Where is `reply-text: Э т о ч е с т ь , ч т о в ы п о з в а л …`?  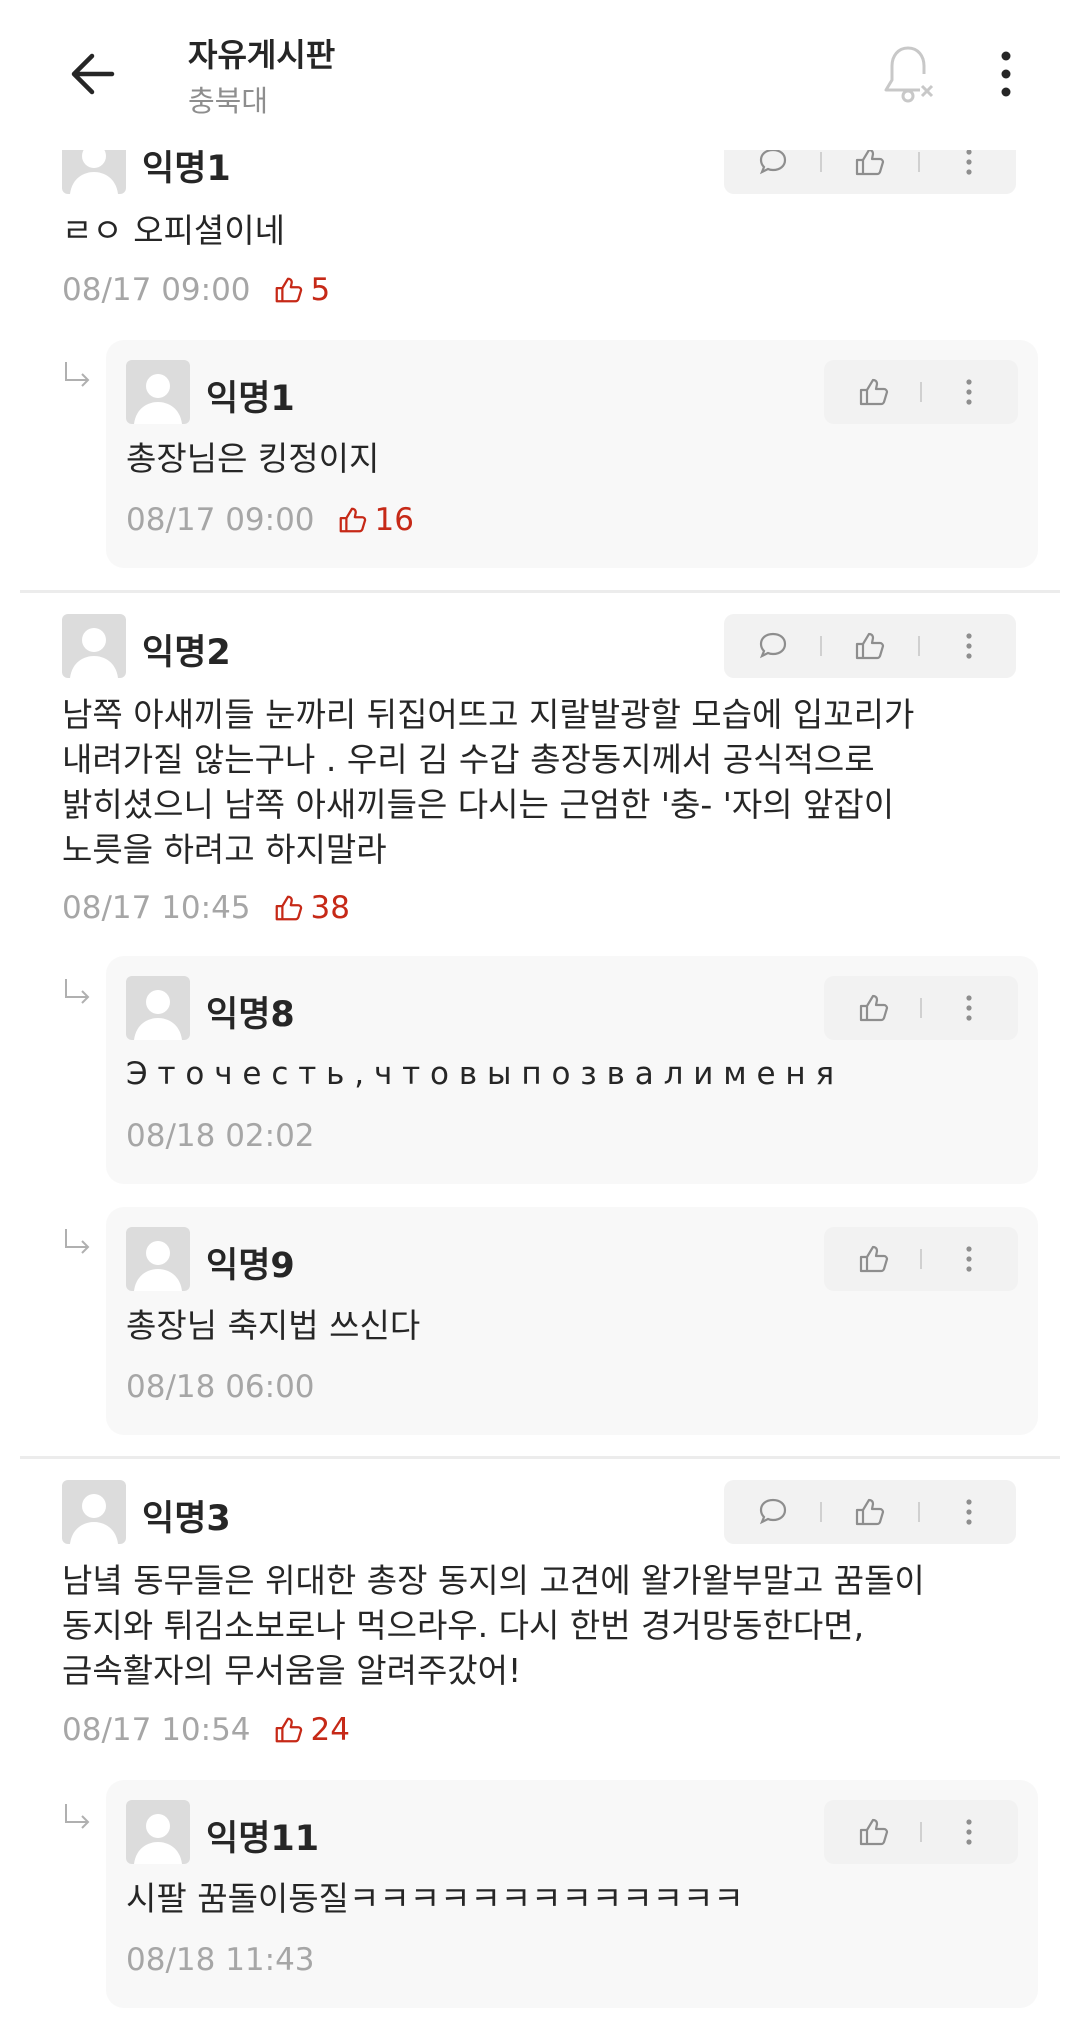
reply-text: Э т о ч е с т ь , ч т о в ы п о з в а л … is located at coordinates (480, 1074).